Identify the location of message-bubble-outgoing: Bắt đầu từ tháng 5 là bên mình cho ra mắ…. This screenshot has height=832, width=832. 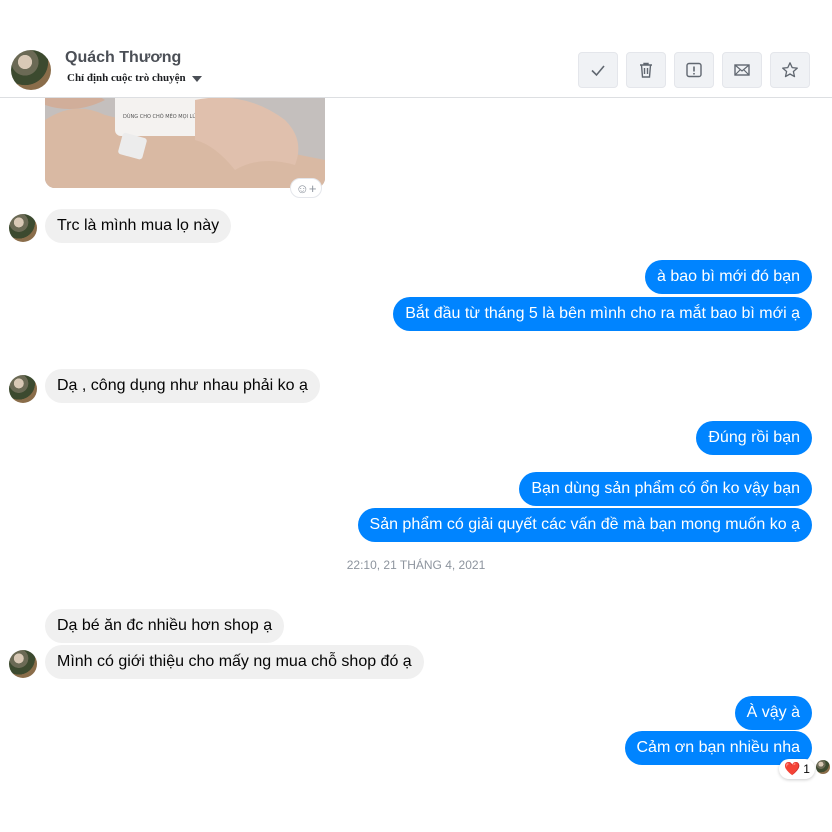
(602, 314).